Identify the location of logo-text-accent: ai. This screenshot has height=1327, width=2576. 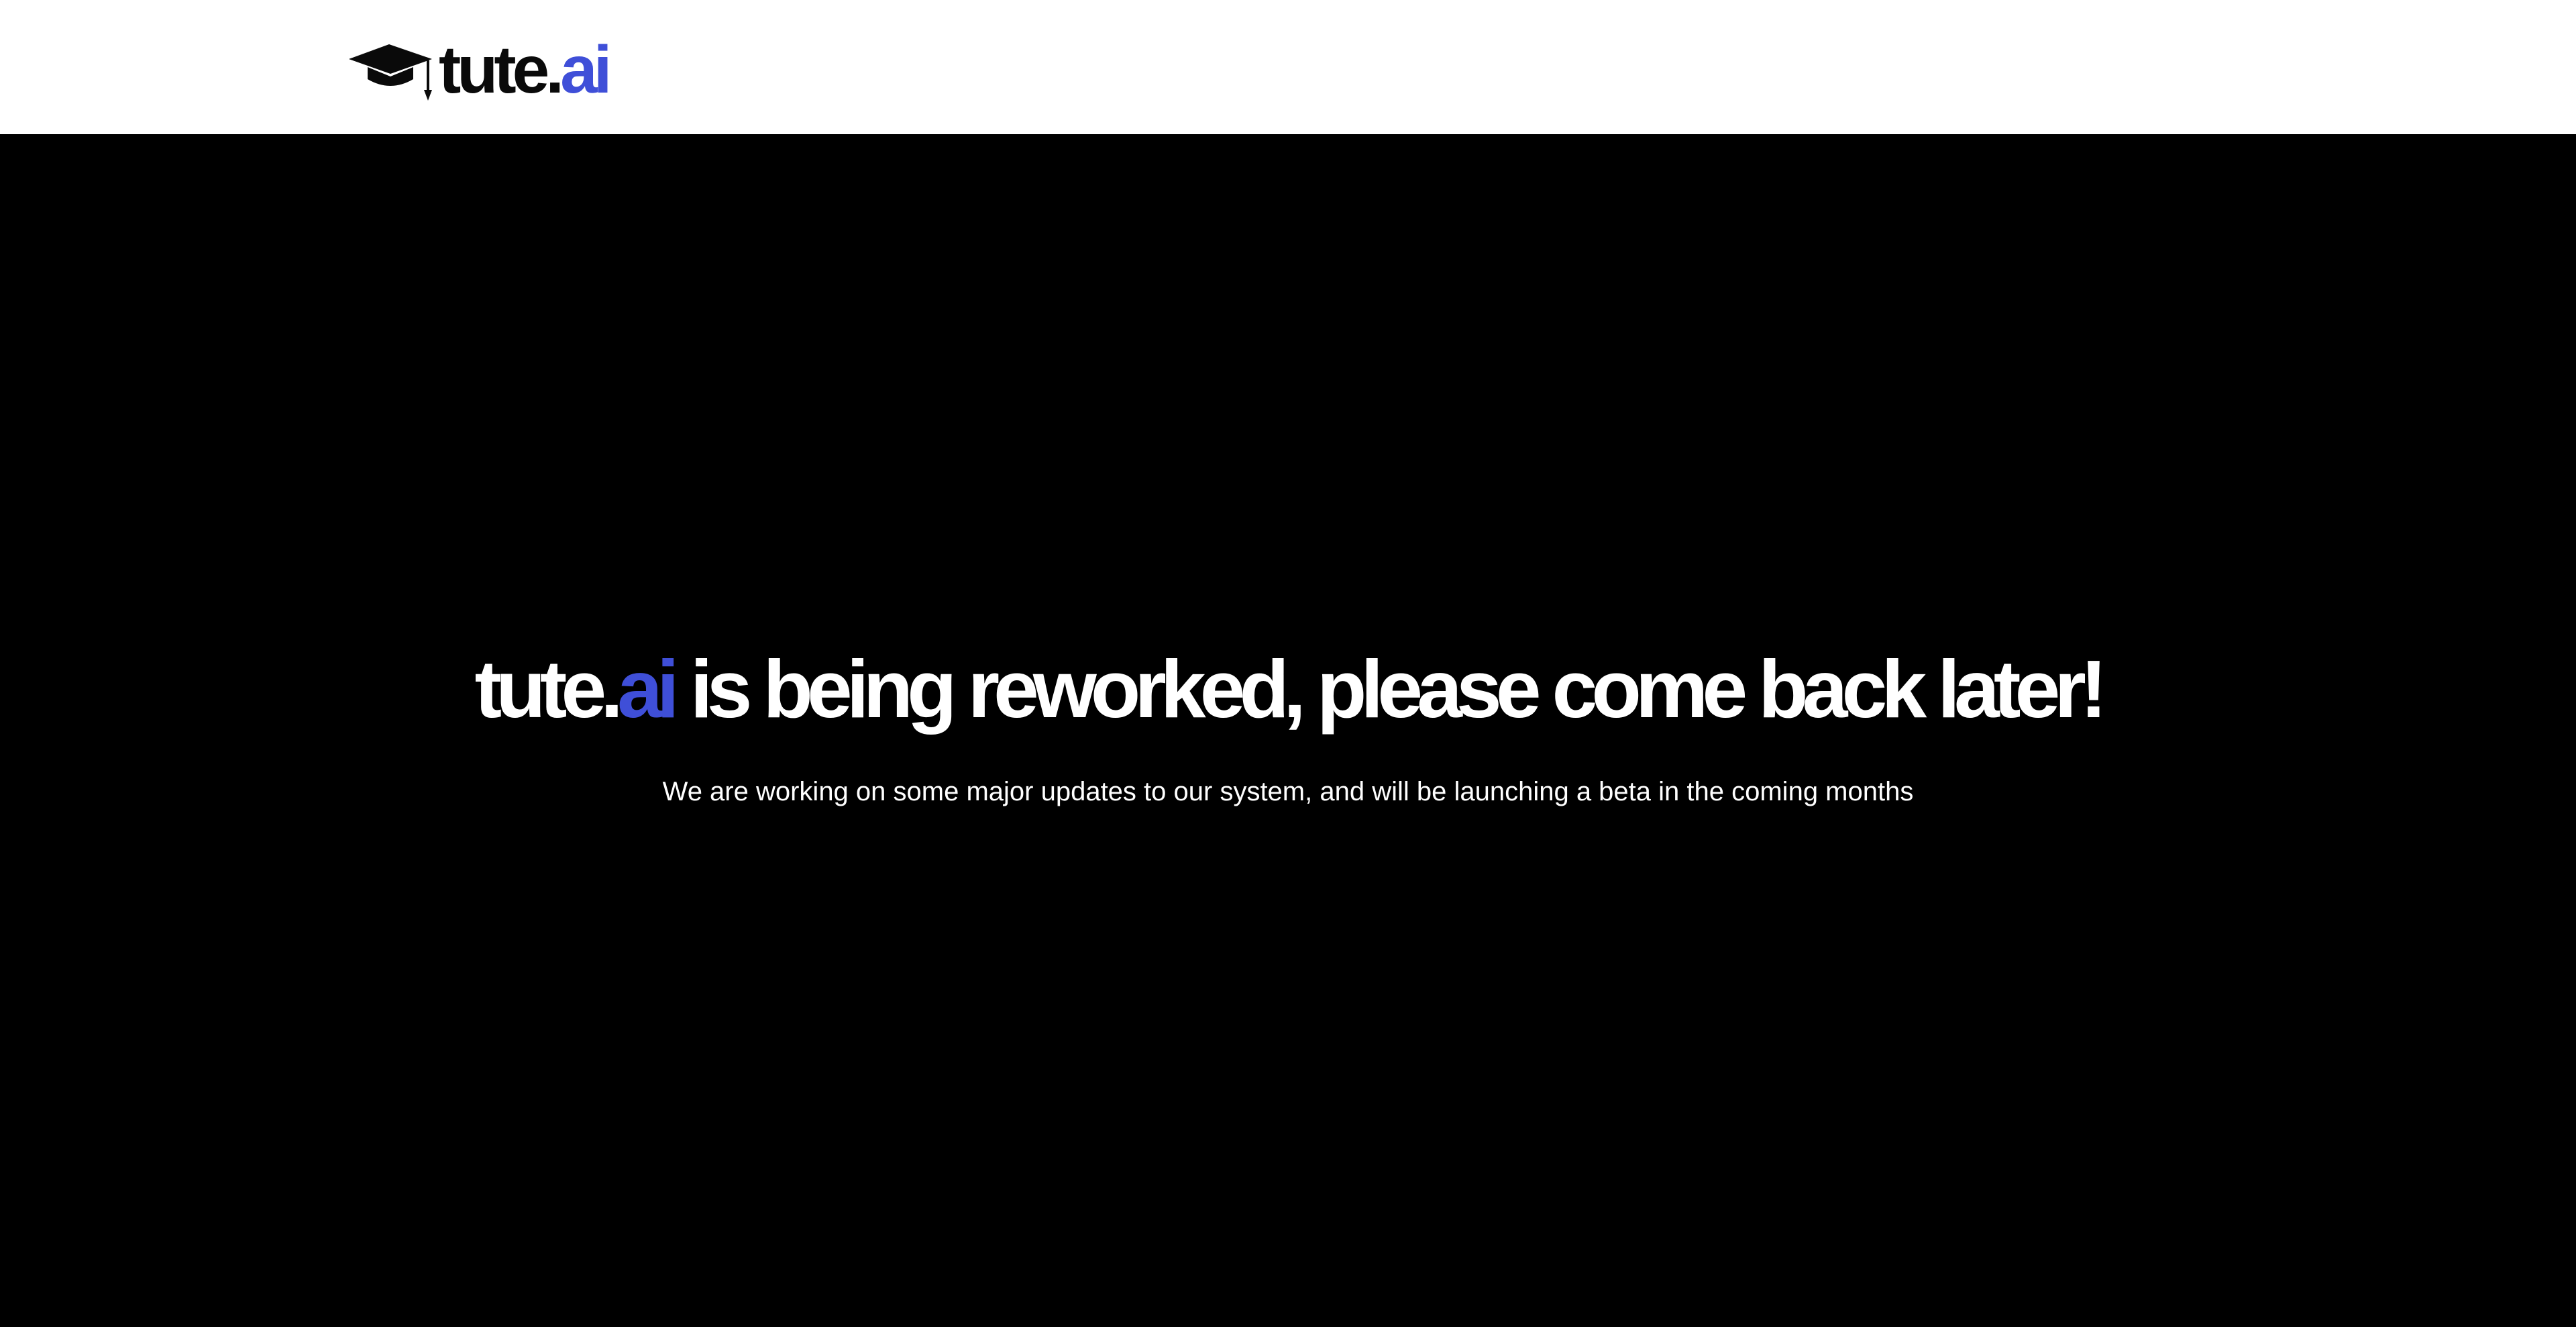
(586, 69).